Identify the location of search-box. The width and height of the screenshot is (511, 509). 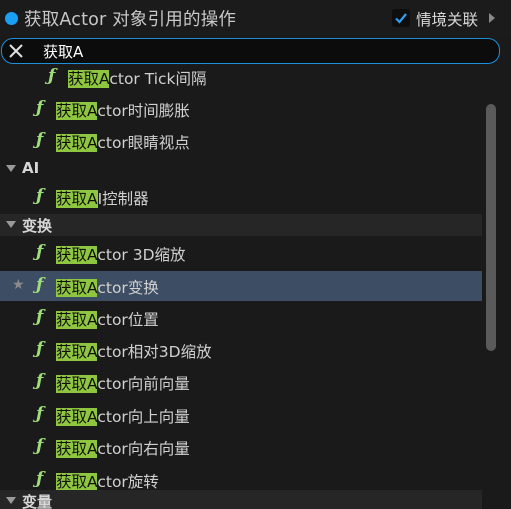
(250, 51).